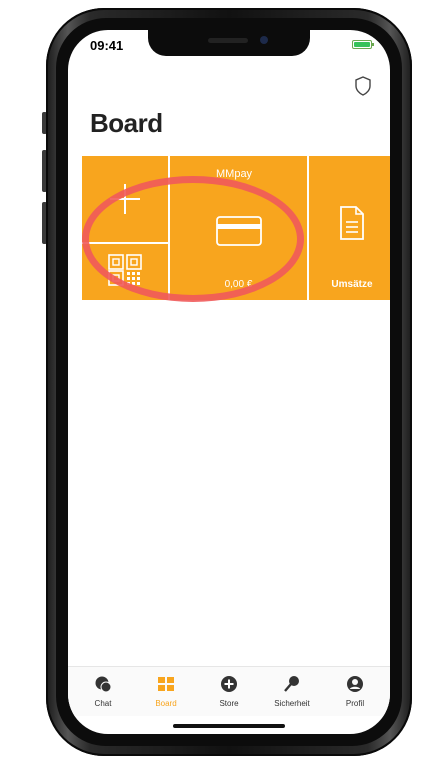 The height and width of the screenshot is (762, 423). What do you see at coordinates (291, 684) in the screenshot?
I see `key-icon` at bounding box center [291, 684].